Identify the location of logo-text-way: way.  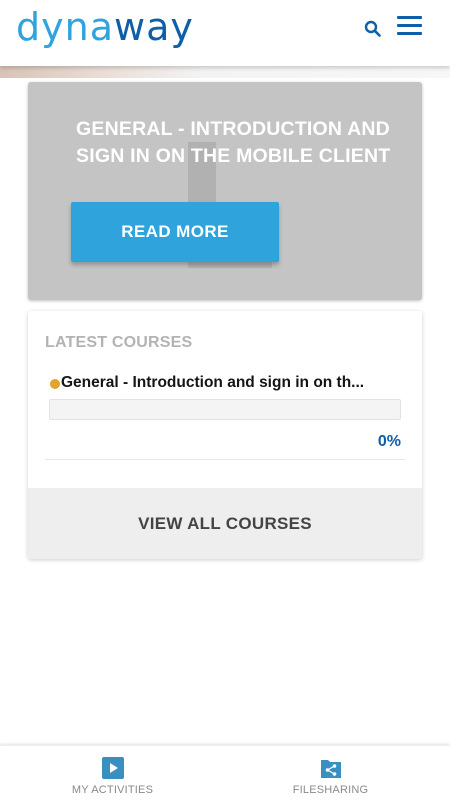
(153, 27).